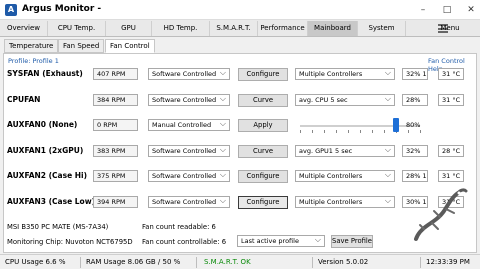 The image size is (480, 269). Describe the element at coordinates (70, 242) in the screenshot. I see `chip-info: Monitoring Chip: Nuvoton NCT6795D` at that location.